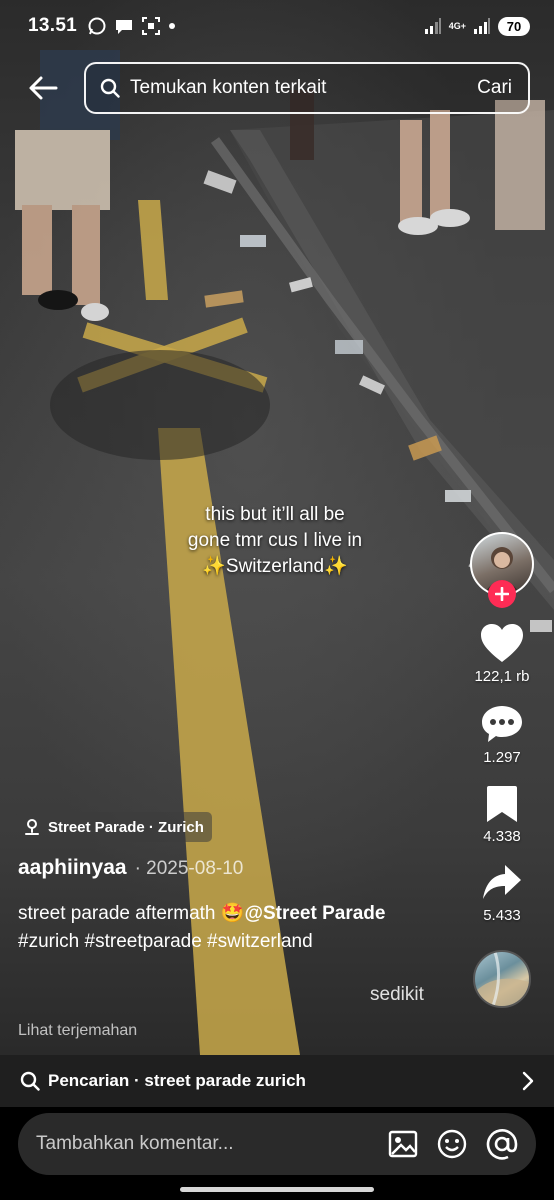  What do you see at coordinates (501, 643) in the screenshot?
I see `heart-icon` at bounding box center [501, 643].